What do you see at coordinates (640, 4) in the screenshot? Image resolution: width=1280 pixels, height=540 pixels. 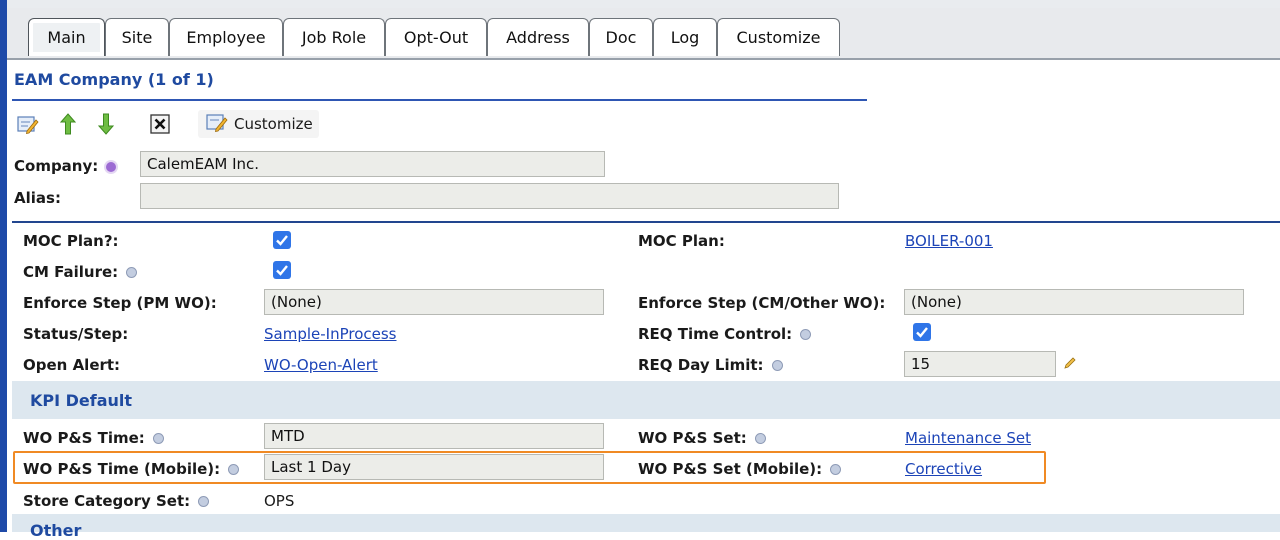 I see `top-strip` at bounding box center [640, 4].